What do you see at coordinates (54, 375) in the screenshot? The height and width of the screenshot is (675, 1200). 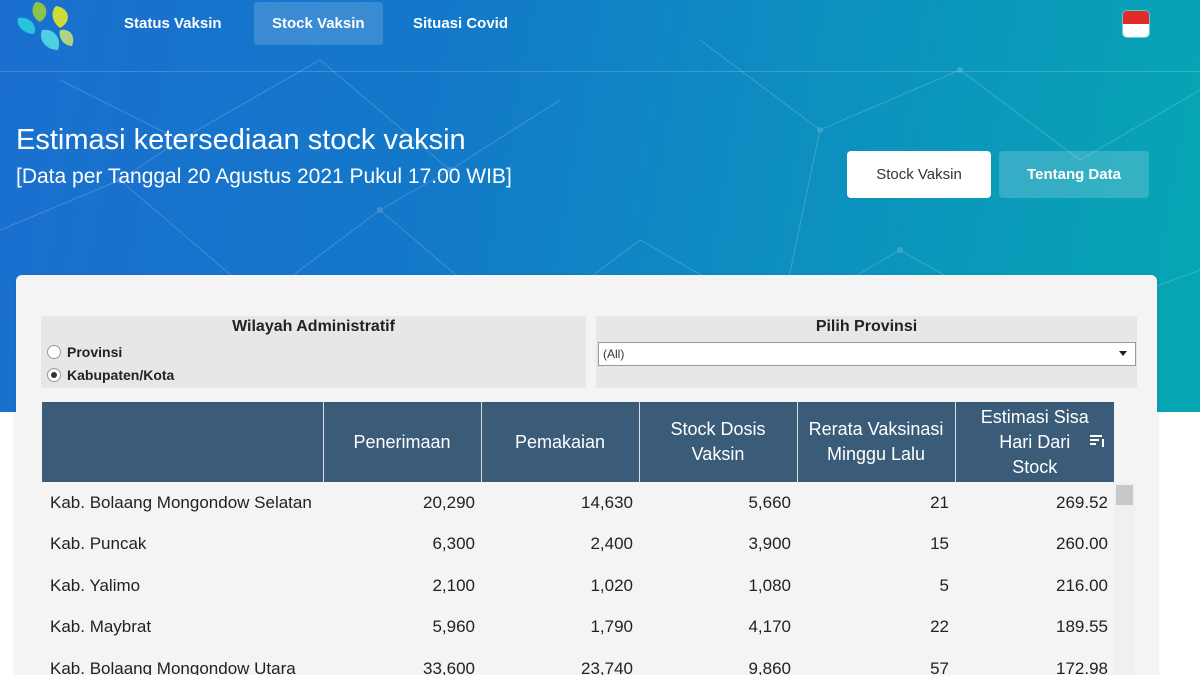 I see `radio-checked-icon` at bounding box center [54, 375].